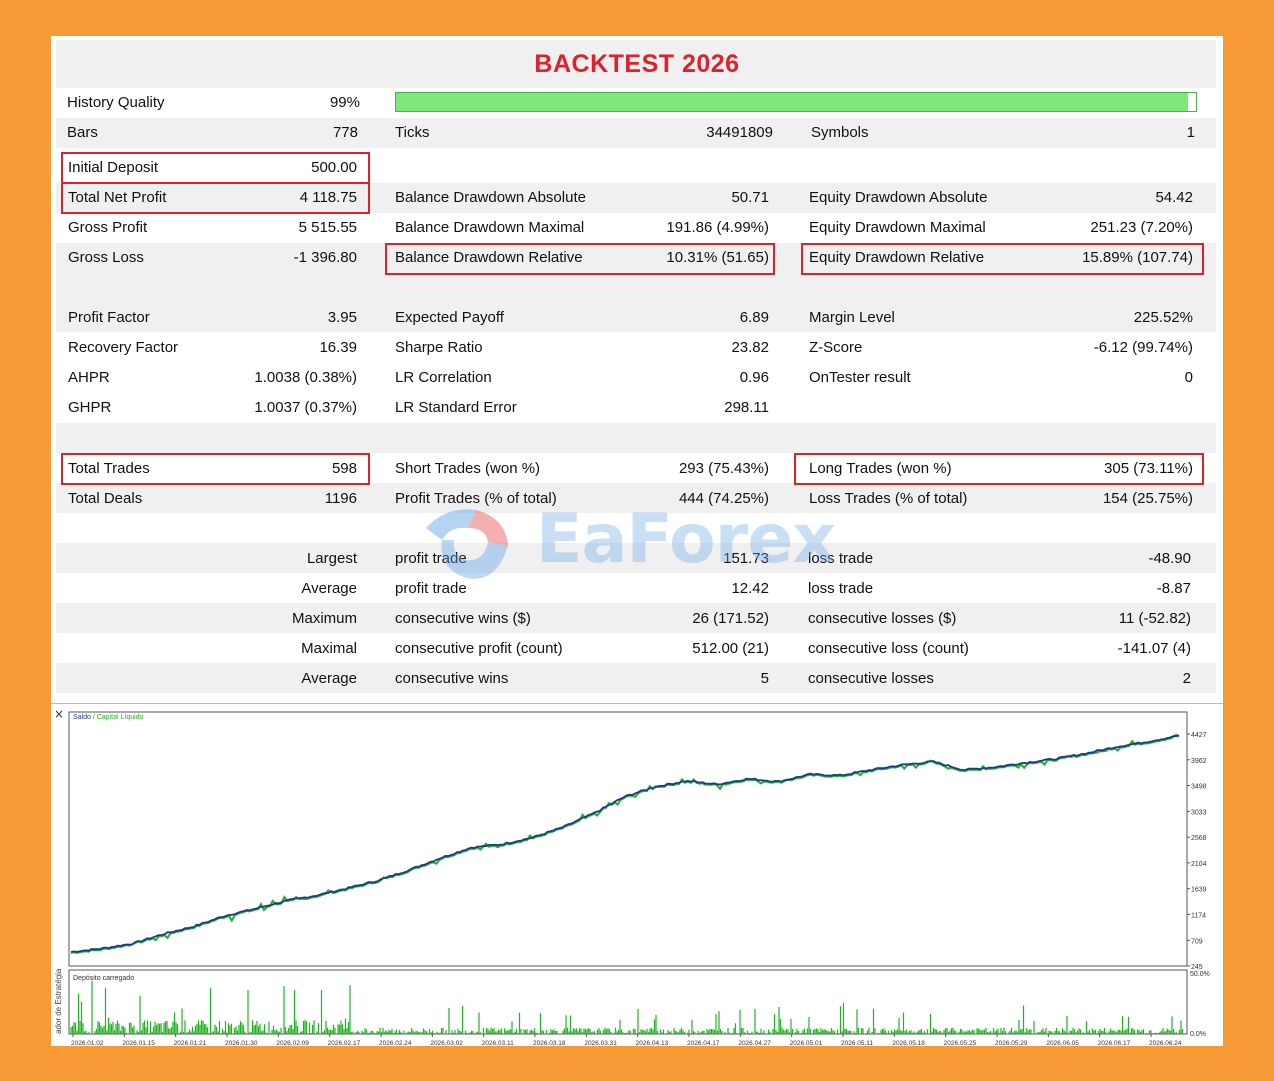 Image resolution: width=1274 pixels, height=1081 pixels. Describe the element at coordinates (1197, 967) in the screenshot. I see `y-tick-label: 245` at that location.